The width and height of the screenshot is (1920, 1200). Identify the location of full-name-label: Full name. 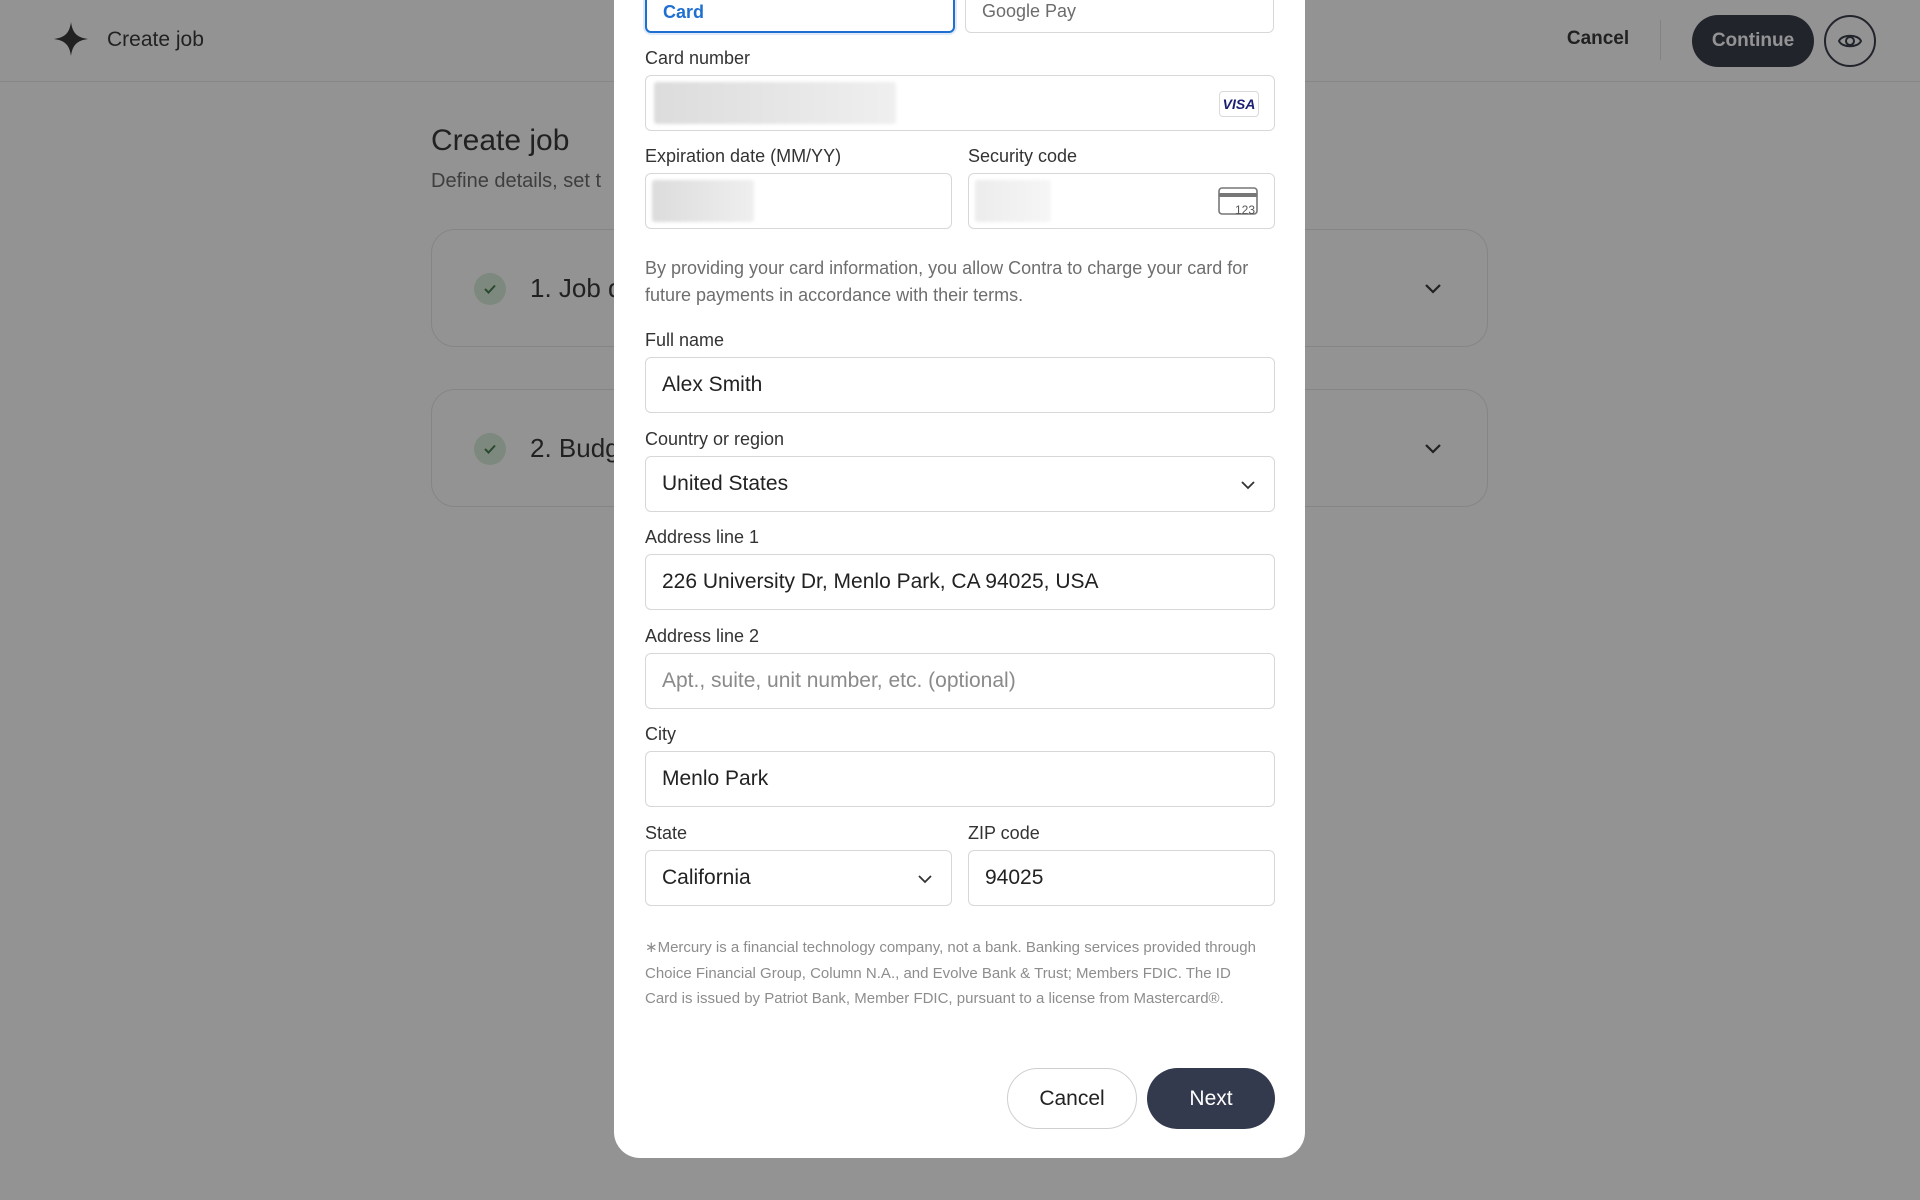
(685, 340).